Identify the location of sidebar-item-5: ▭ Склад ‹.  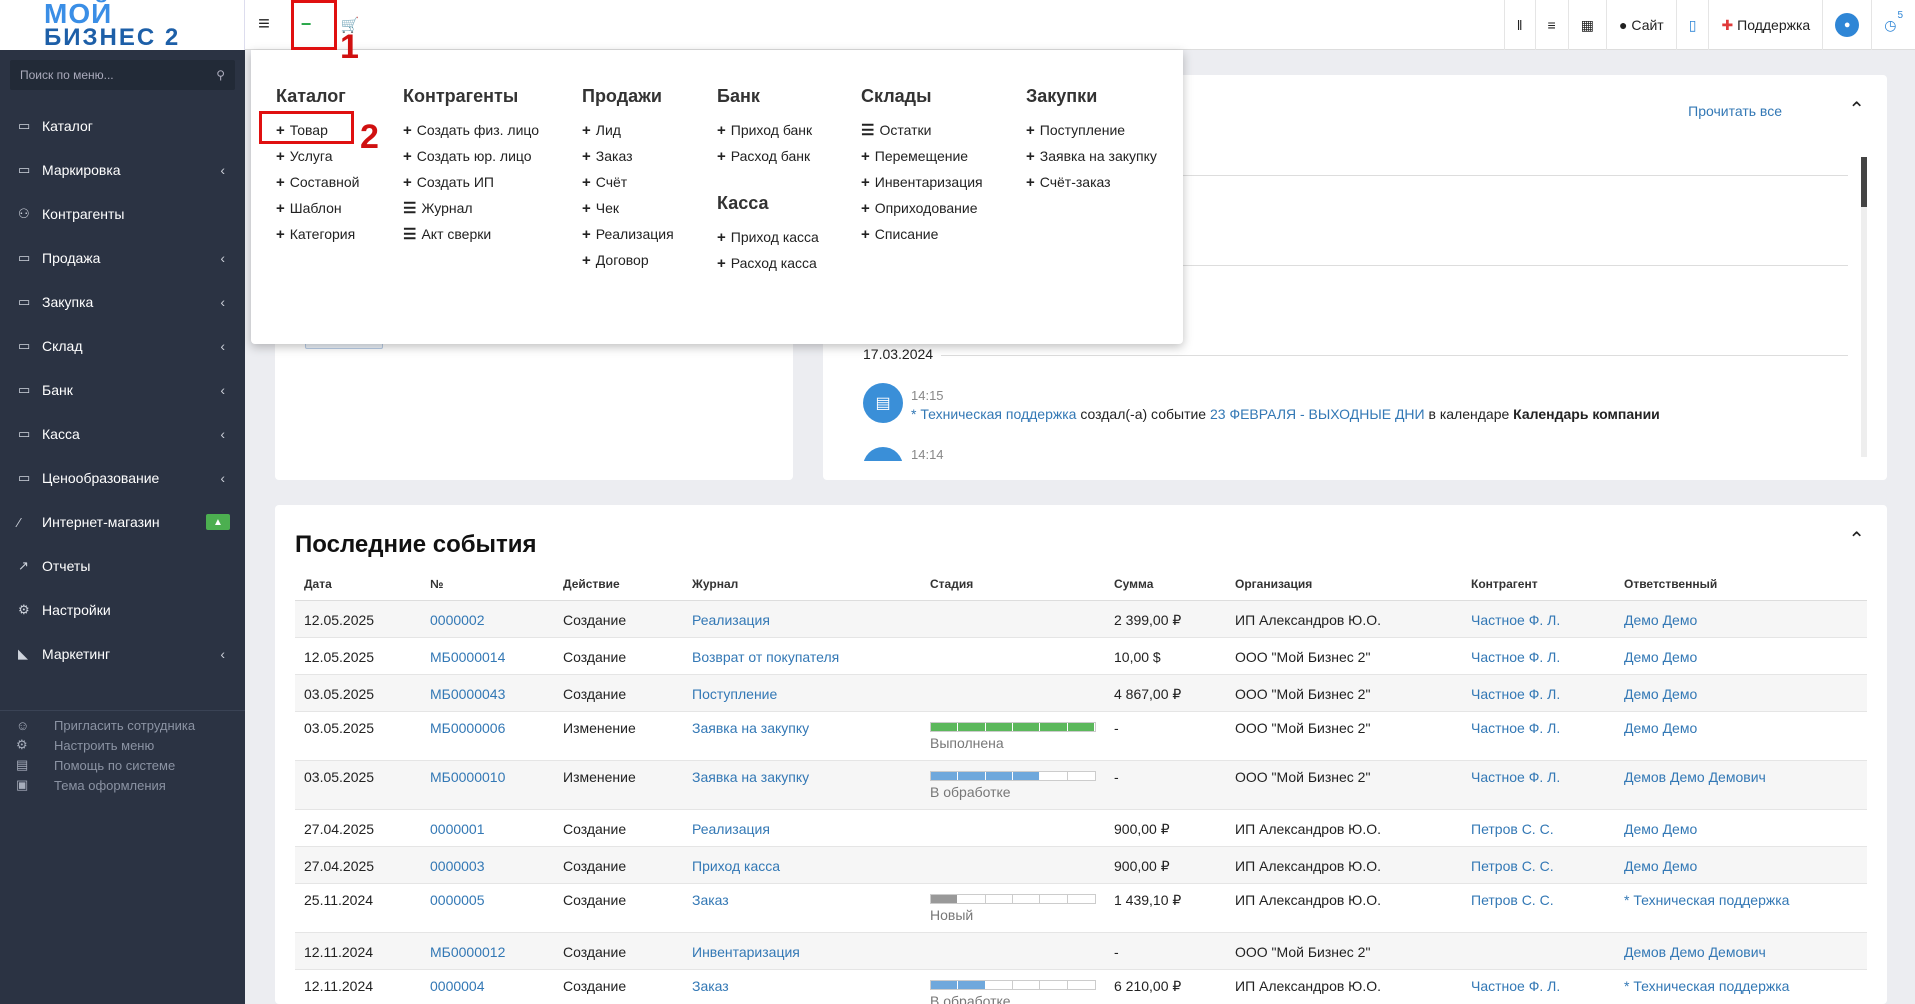
(122, 346).